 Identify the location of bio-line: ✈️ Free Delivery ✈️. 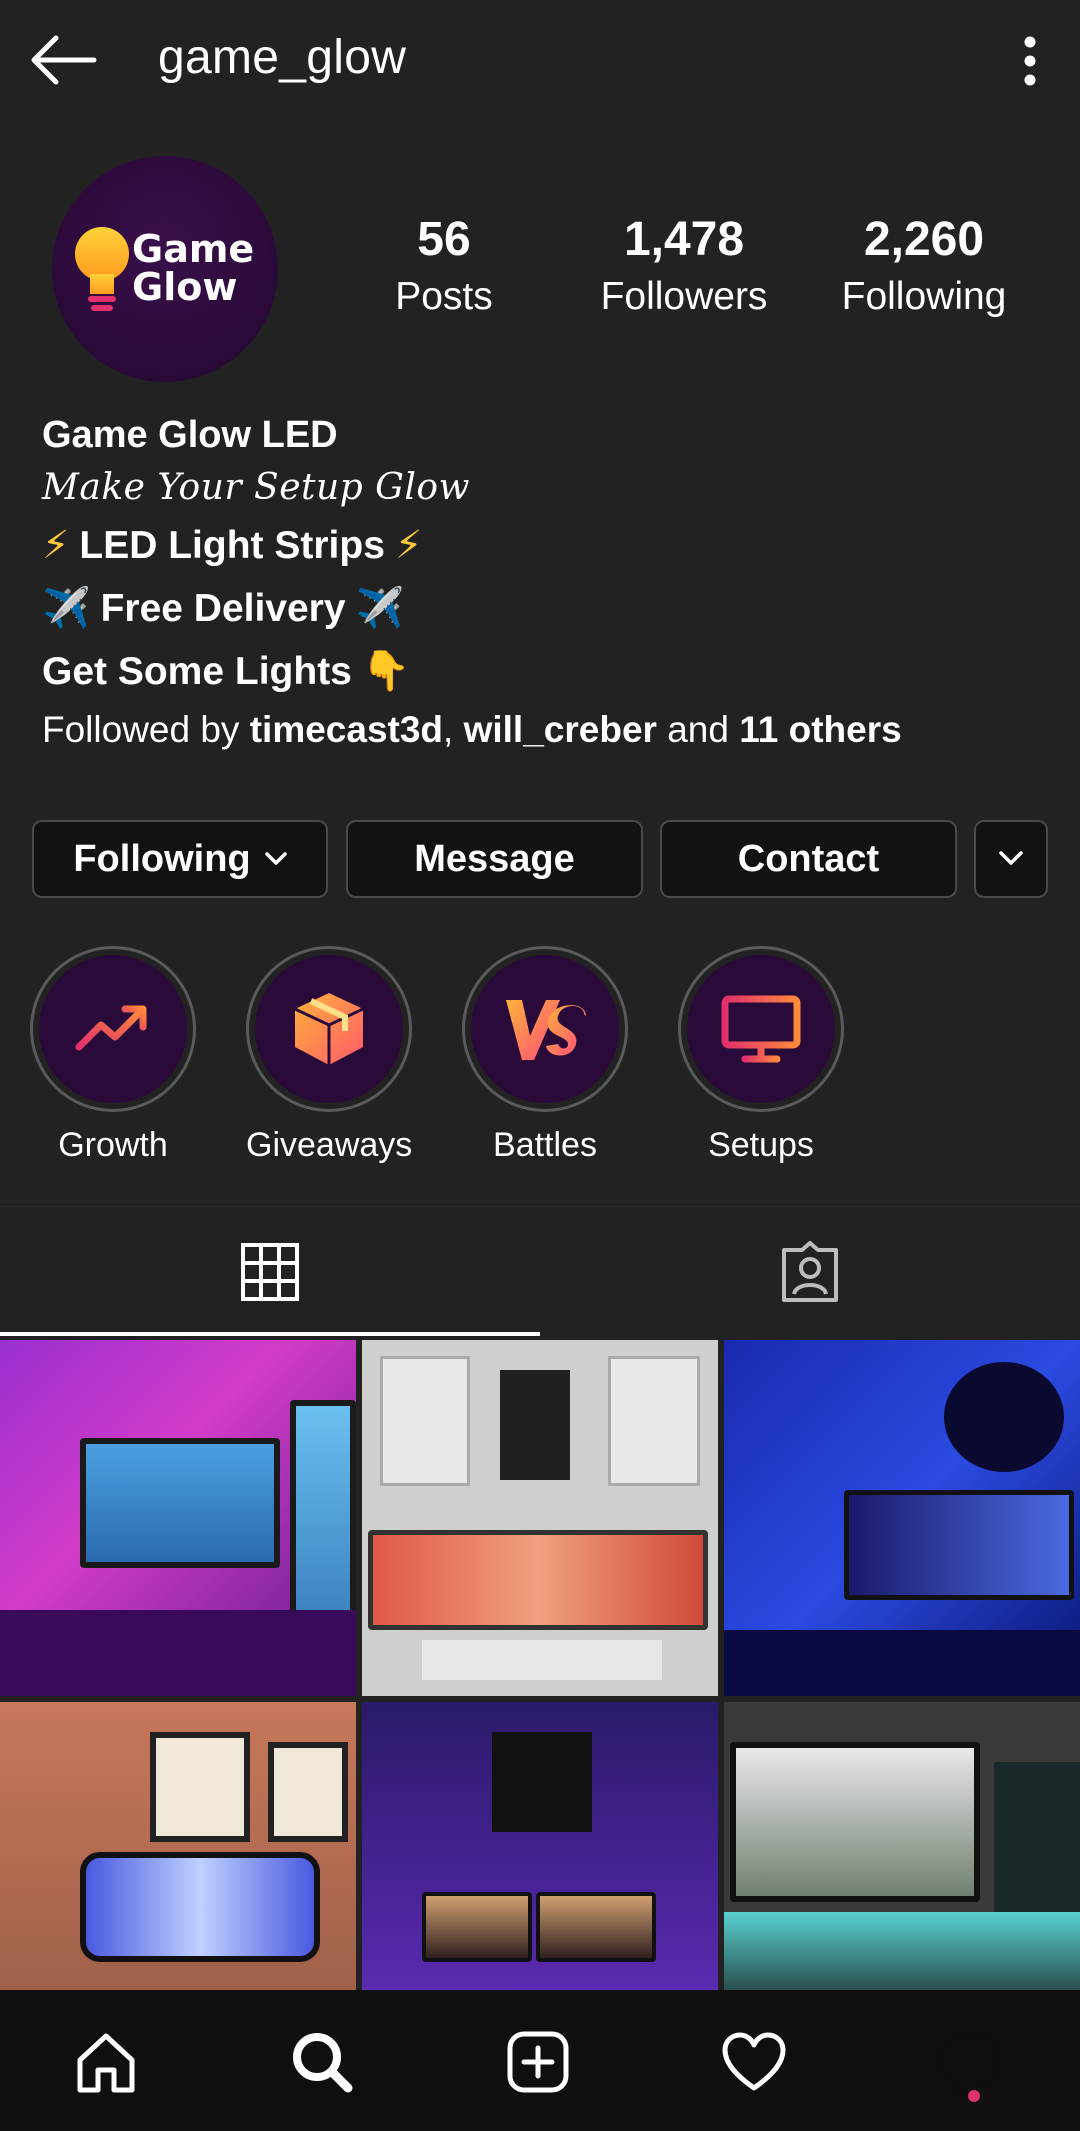
(547, 608).